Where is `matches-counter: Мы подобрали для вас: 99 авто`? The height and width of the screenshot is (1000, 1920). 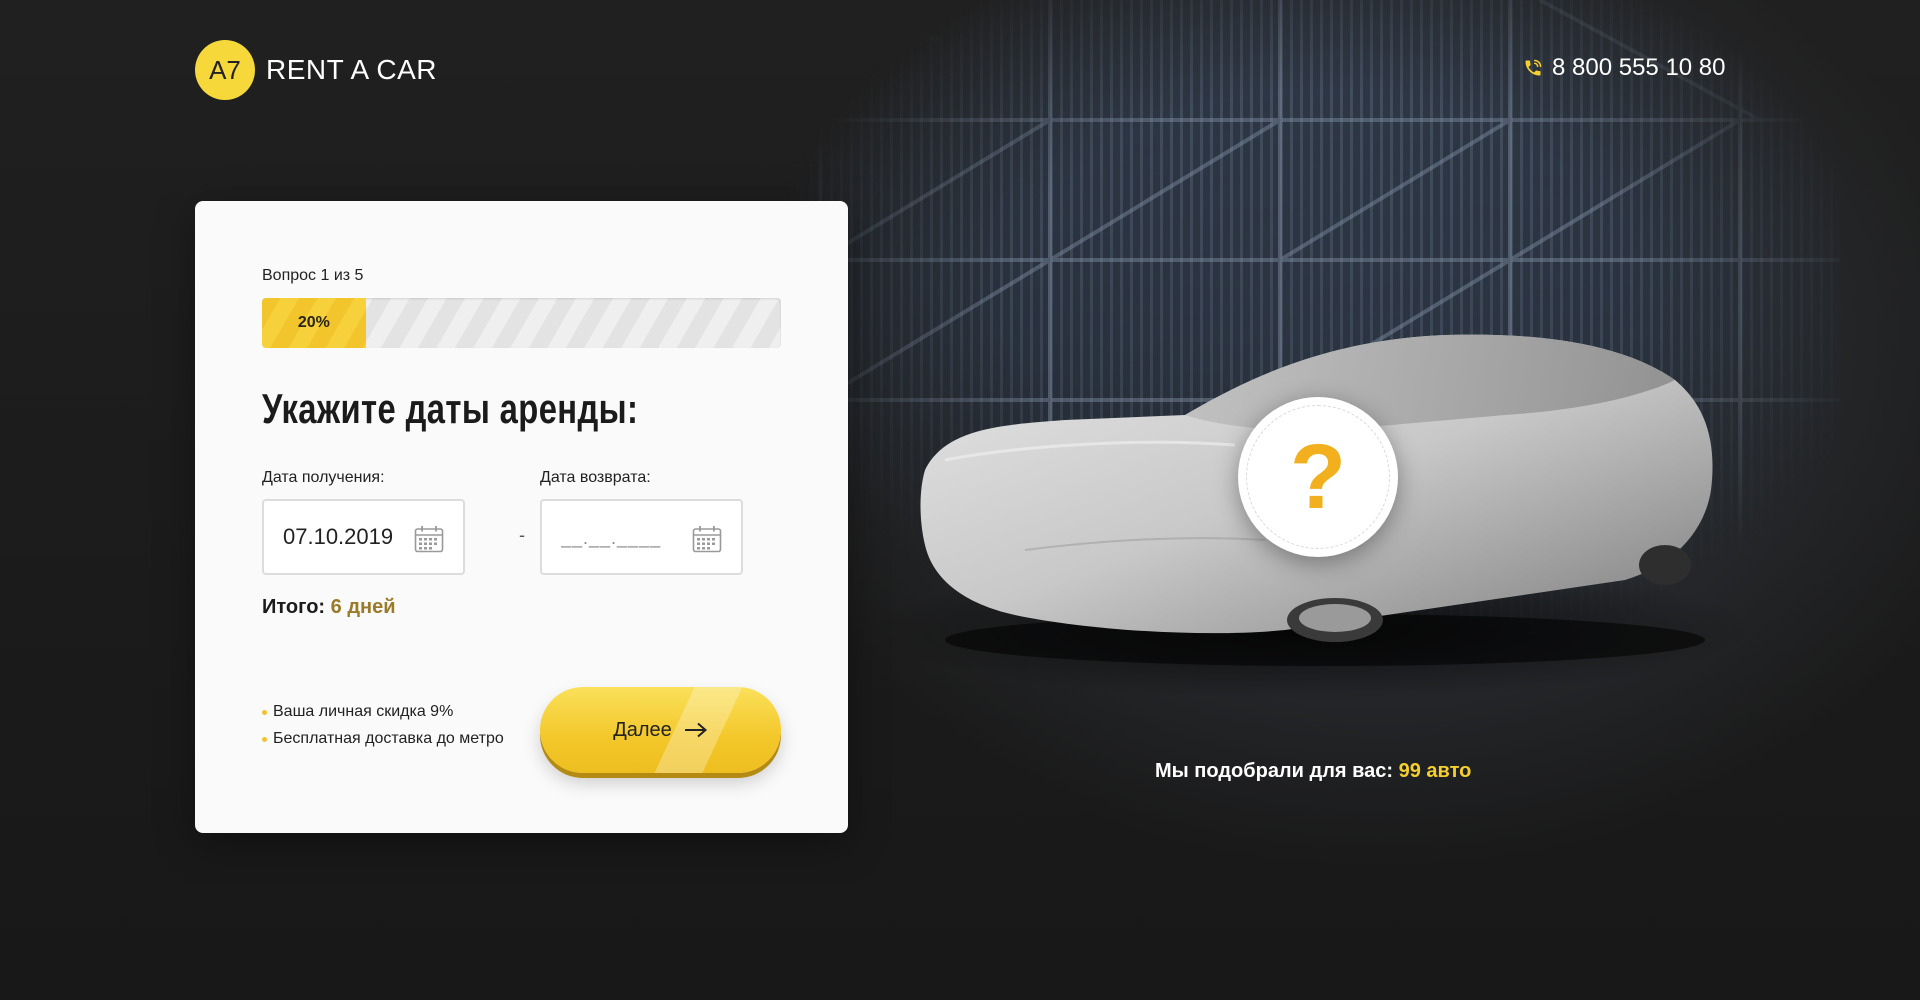 matches-counter: Мы подобрали для вас: 99 авто is located at coordinates (1313, 771).